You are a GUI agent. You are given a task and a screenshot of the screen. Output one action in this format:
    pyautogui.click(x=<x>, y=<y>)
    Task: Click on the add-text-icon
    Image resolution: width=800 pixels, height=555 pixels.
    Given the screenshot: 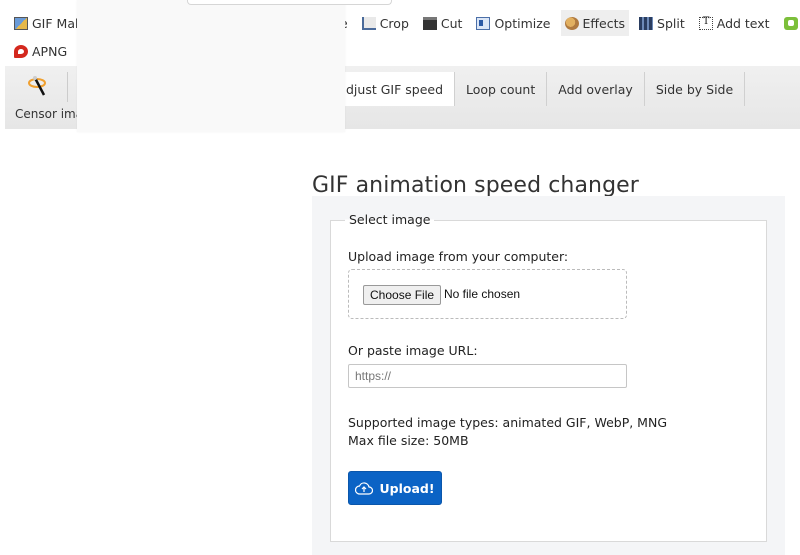 What is the action you would take?
    pyautogui.click(x=705, y=23)
    